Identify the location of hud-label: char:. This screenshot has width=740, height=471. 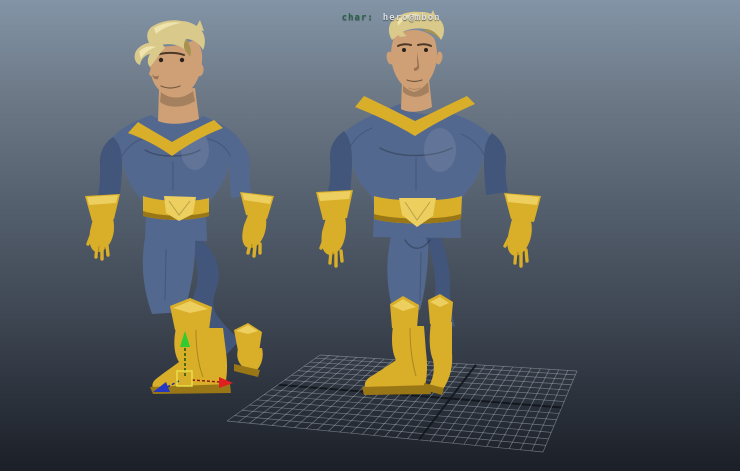
(357, 18).